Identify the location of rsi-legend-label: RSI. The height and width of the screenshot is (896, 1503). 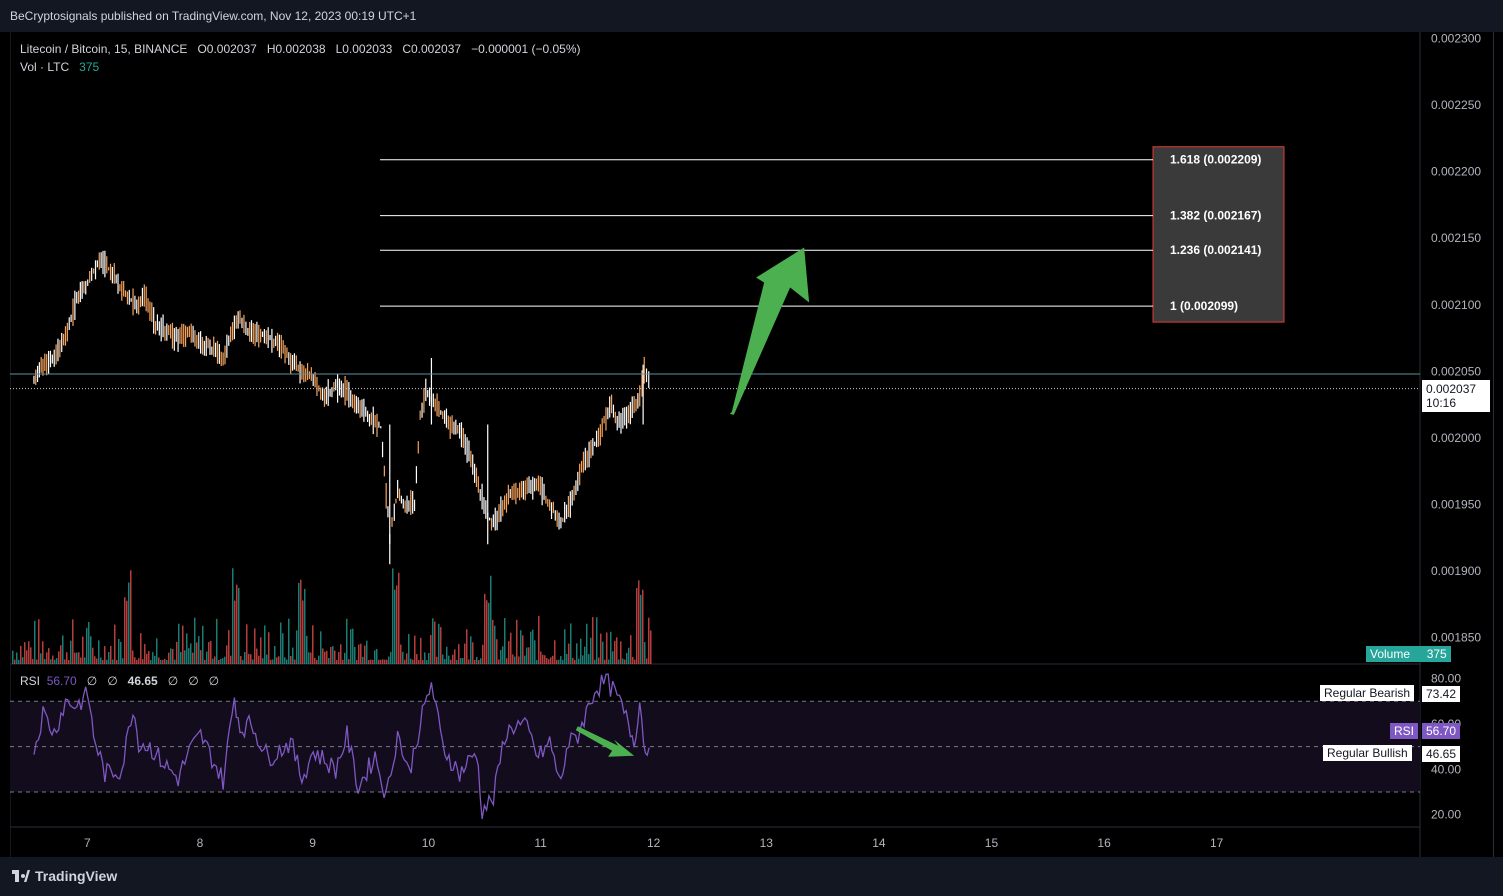
(30, 681).